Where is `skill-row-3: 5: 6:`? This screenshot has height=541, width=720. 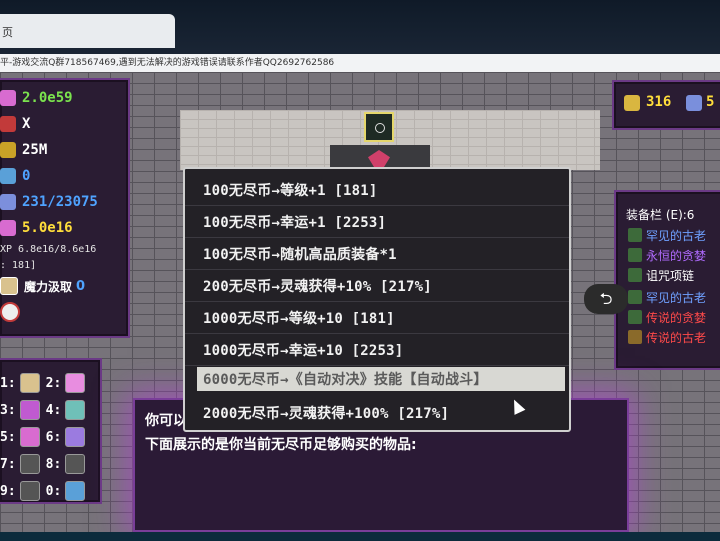
skill-row-3: 5: 6: is located at coordinates (45, 437).